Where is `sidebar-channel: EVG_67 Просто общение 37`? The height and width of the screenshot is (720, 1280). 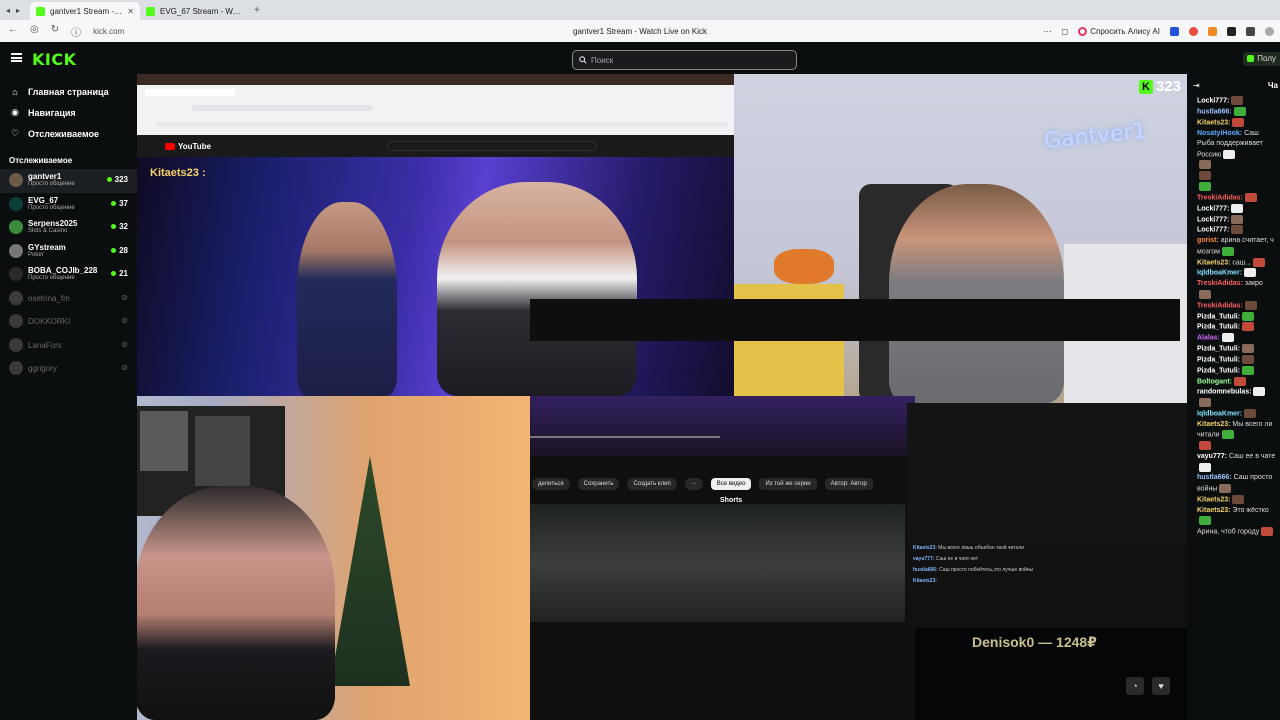
sidebar-channel: EVG_67 Просто общение 37 is located at coordinates (68, 205).